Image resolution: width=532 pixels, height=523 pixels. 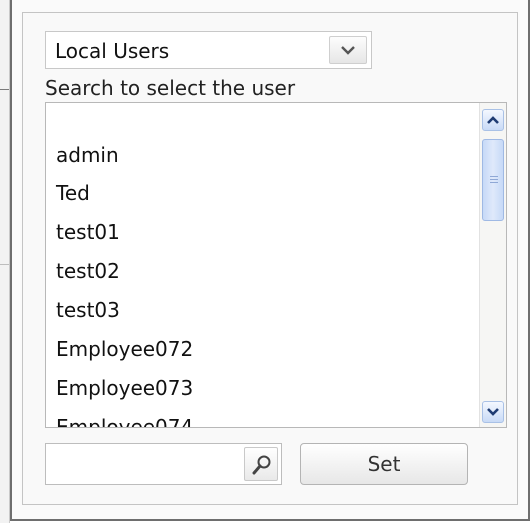 What do you see at coordinates (144, 464) in the screenshot?
I see `user-search-input` at bounding box center [144, 464].